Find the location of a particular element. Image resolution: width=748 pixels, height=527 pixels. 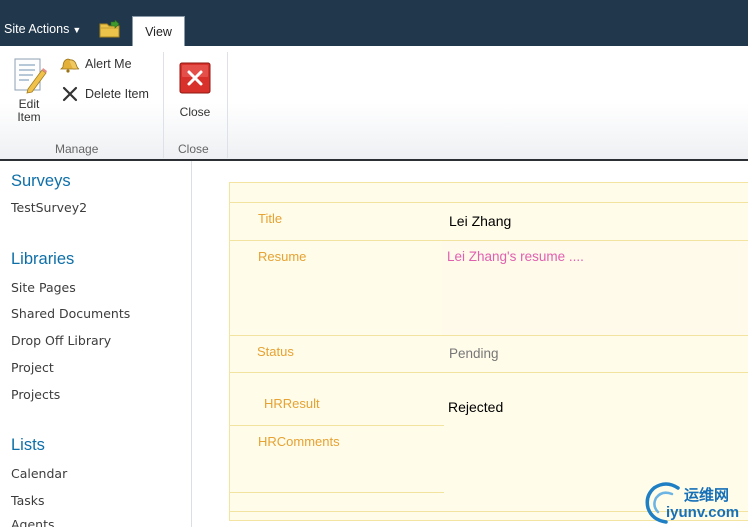

site-actions-label: Site Actions is located at coordinates (37, 29).